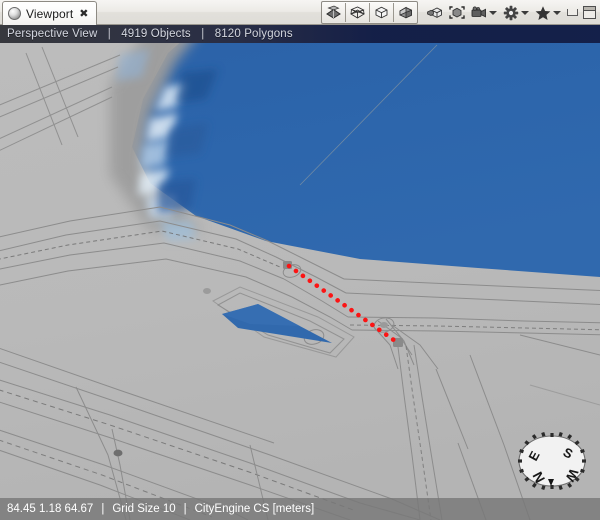 The image size is (600, 520). I want to click on tab-viewport-label: Viewport, so click(50, 13).